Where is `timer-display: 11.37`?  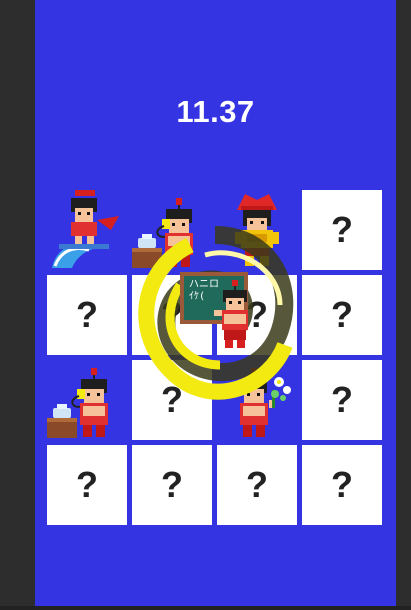
timer-display: 11.37 is located at coordinates (215, 111).